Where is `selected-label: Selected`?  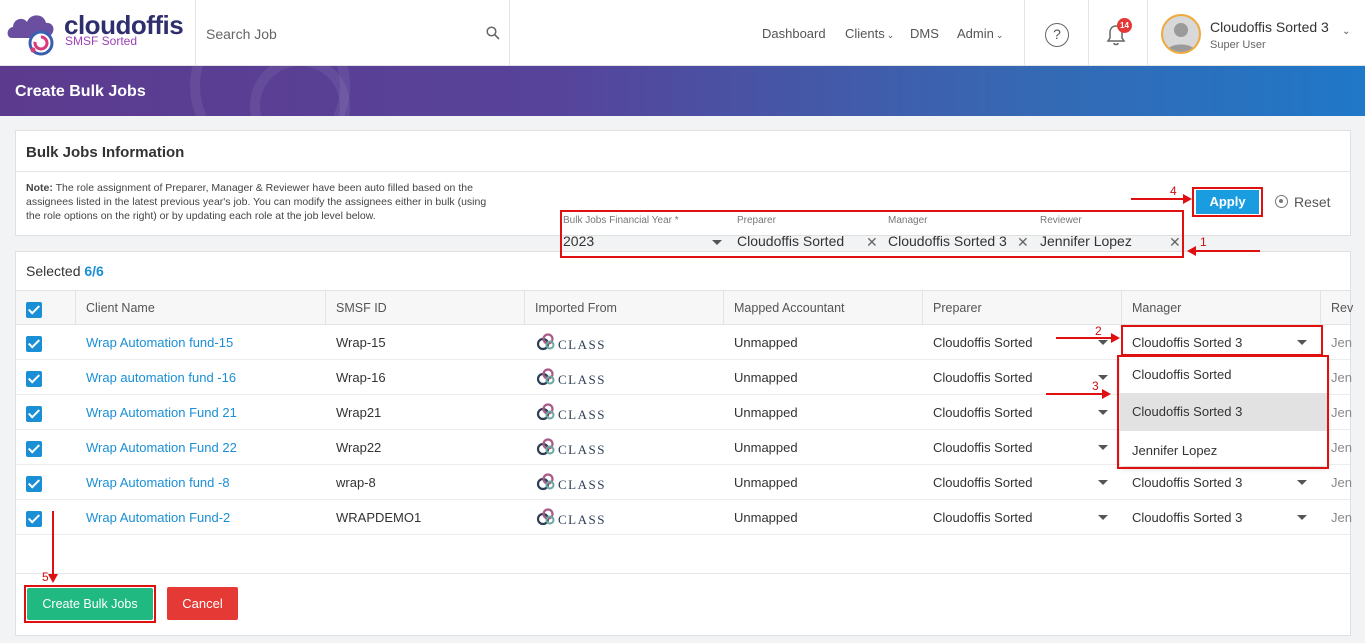 selected-label: Selected is located at coordinates (53, 271).